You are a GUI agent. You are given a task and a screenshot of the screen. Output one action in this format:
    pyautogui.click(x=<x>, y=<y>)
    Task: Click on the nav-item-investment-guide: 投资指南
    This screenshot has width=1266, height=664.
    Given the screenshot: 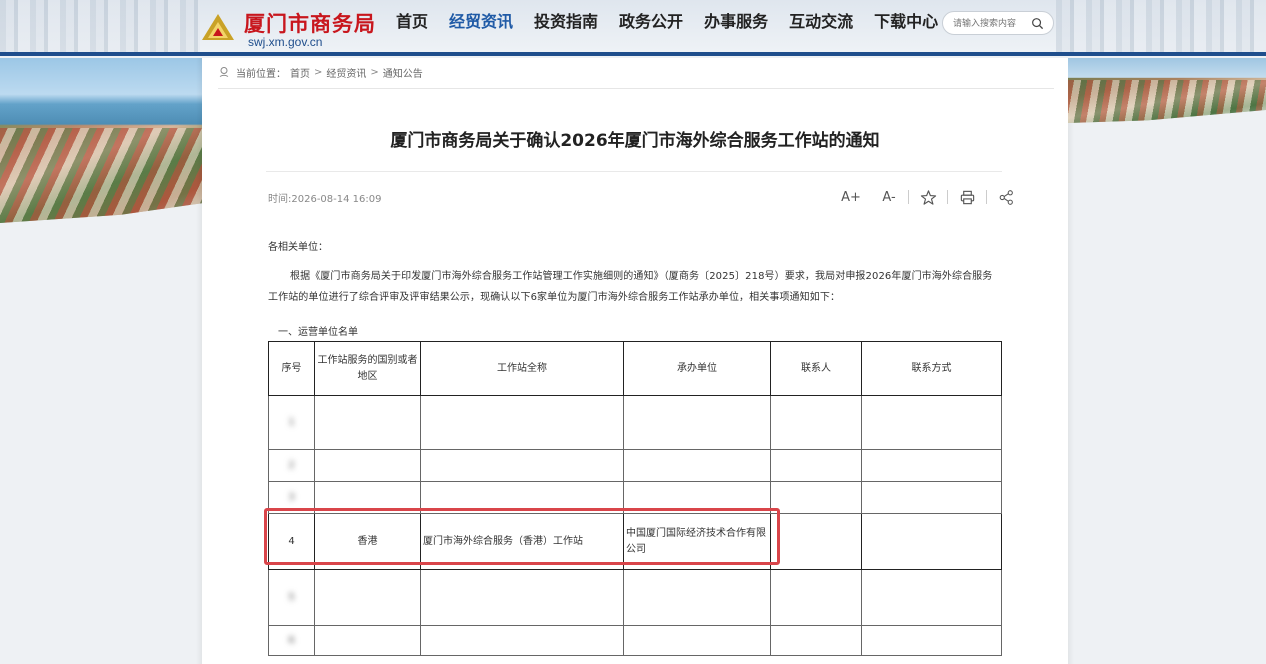 What is the action you would take?
    pyautogui.click(x=566, y=24)
    